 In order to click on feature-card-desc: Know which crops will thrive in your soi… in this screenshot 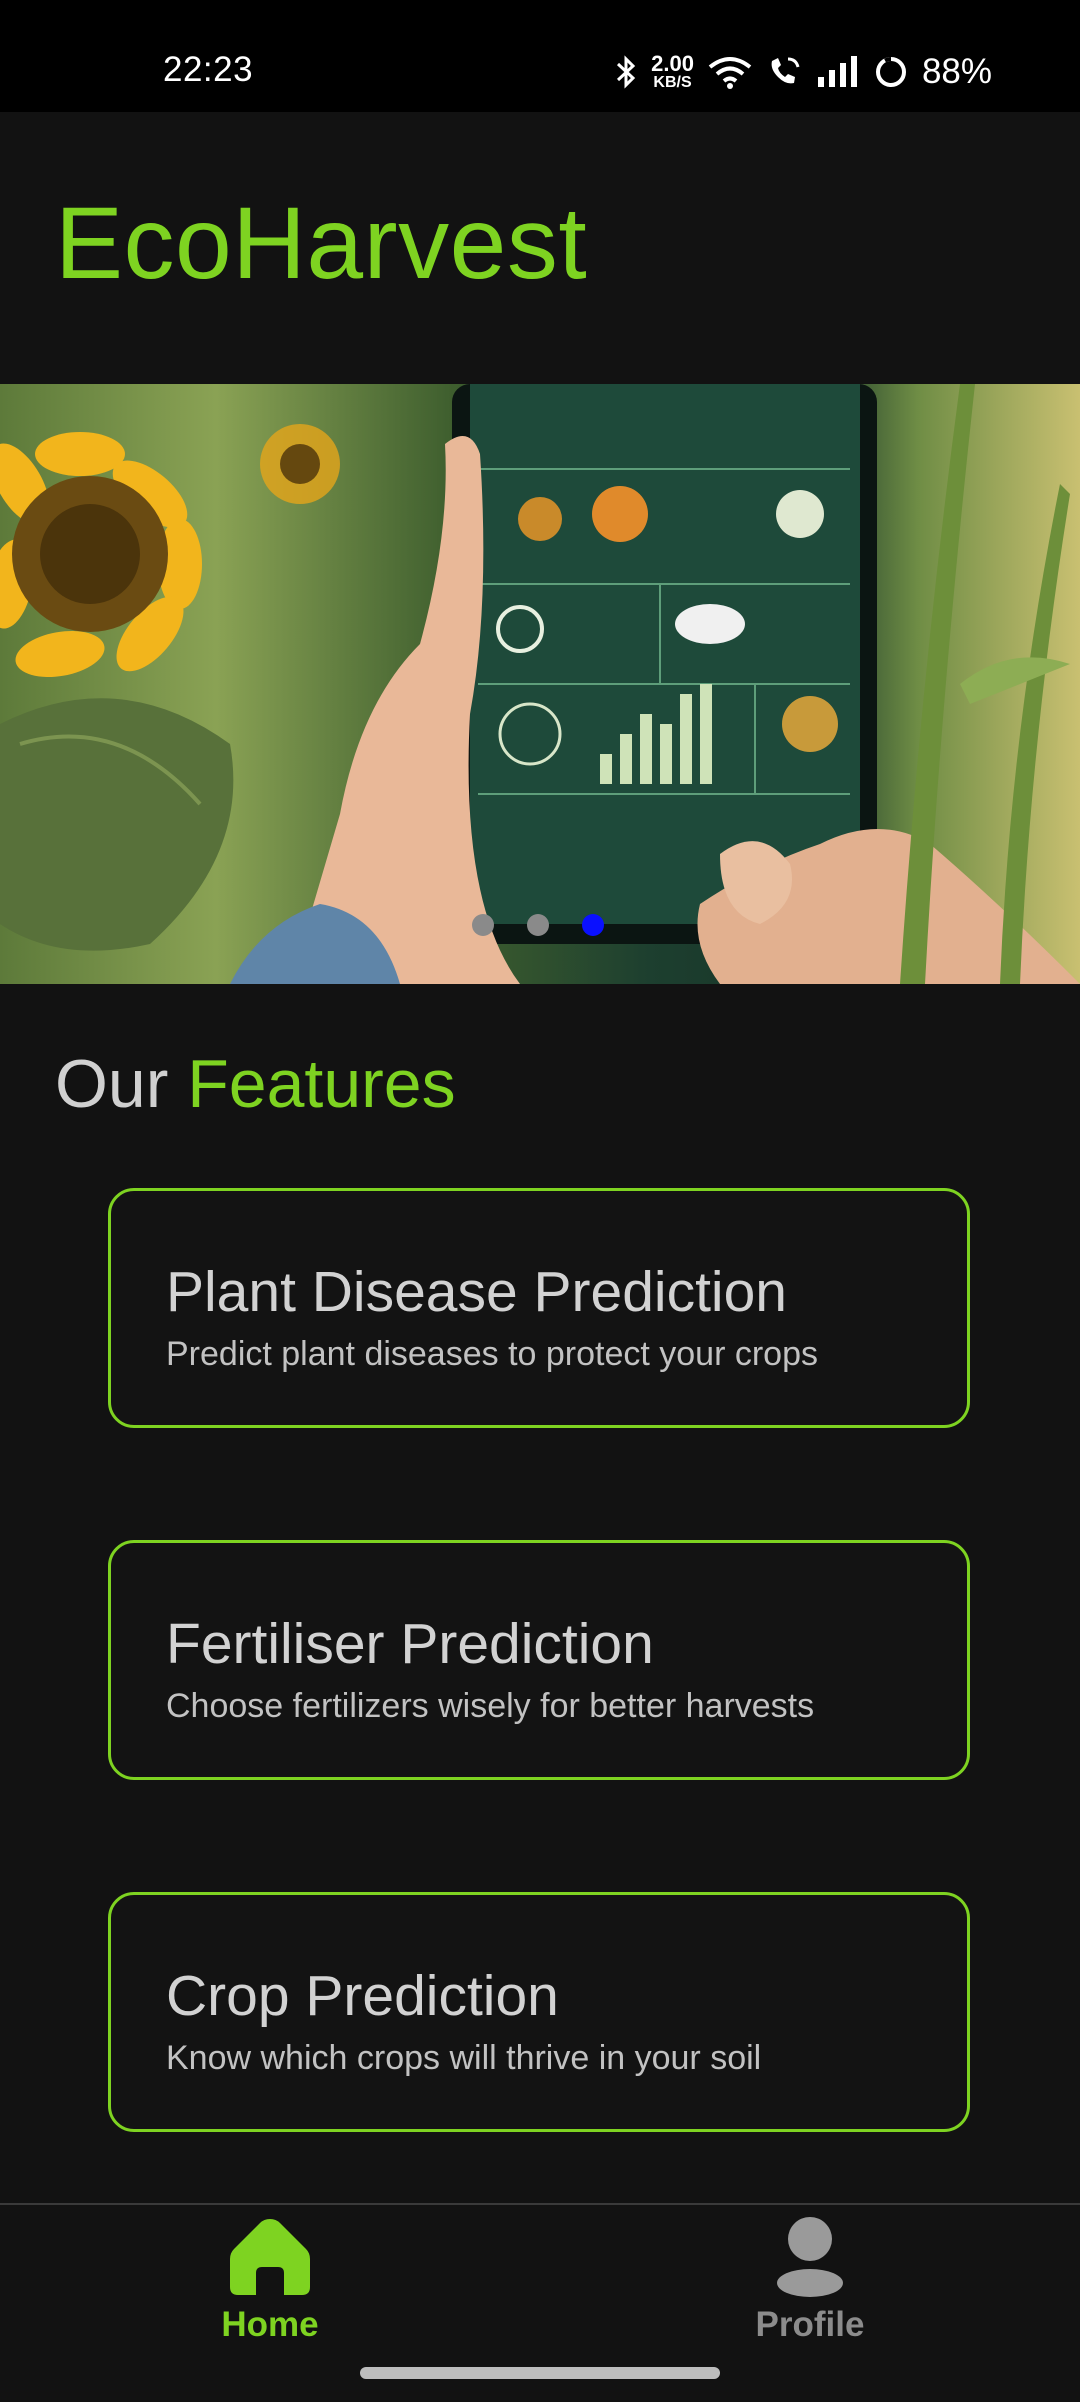, I will do `click(464, 2058)`.